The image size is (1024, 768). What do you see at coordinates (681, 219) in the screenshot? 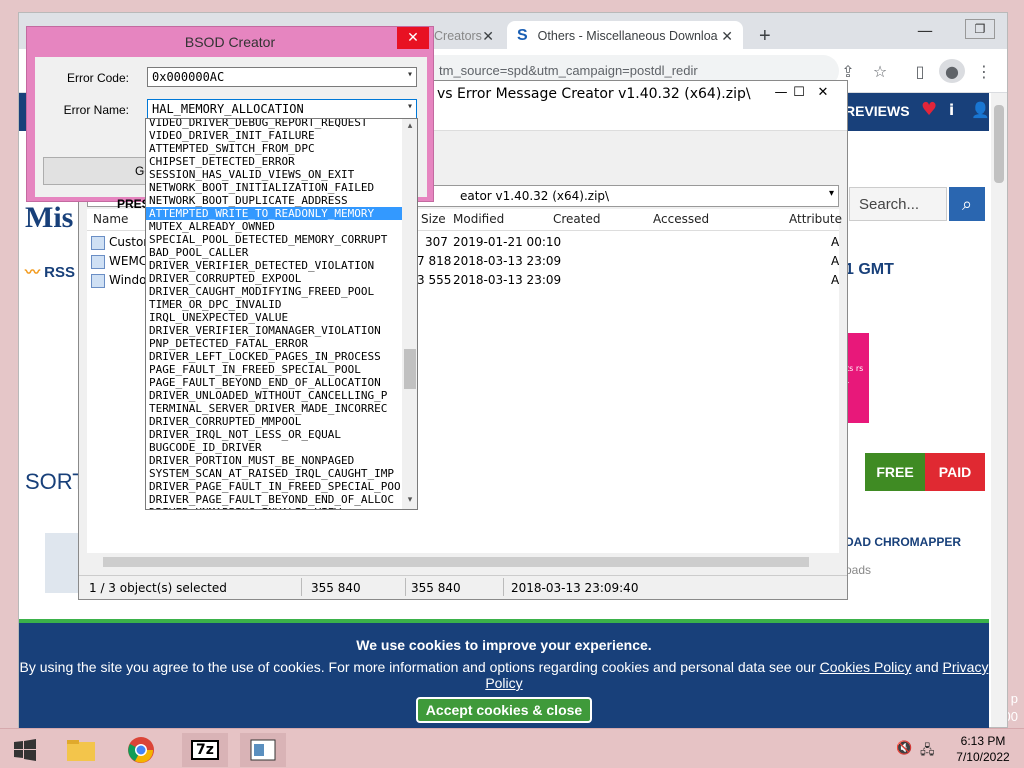
I see `col-accessed: Accessed` at bounding box center [681, 219].